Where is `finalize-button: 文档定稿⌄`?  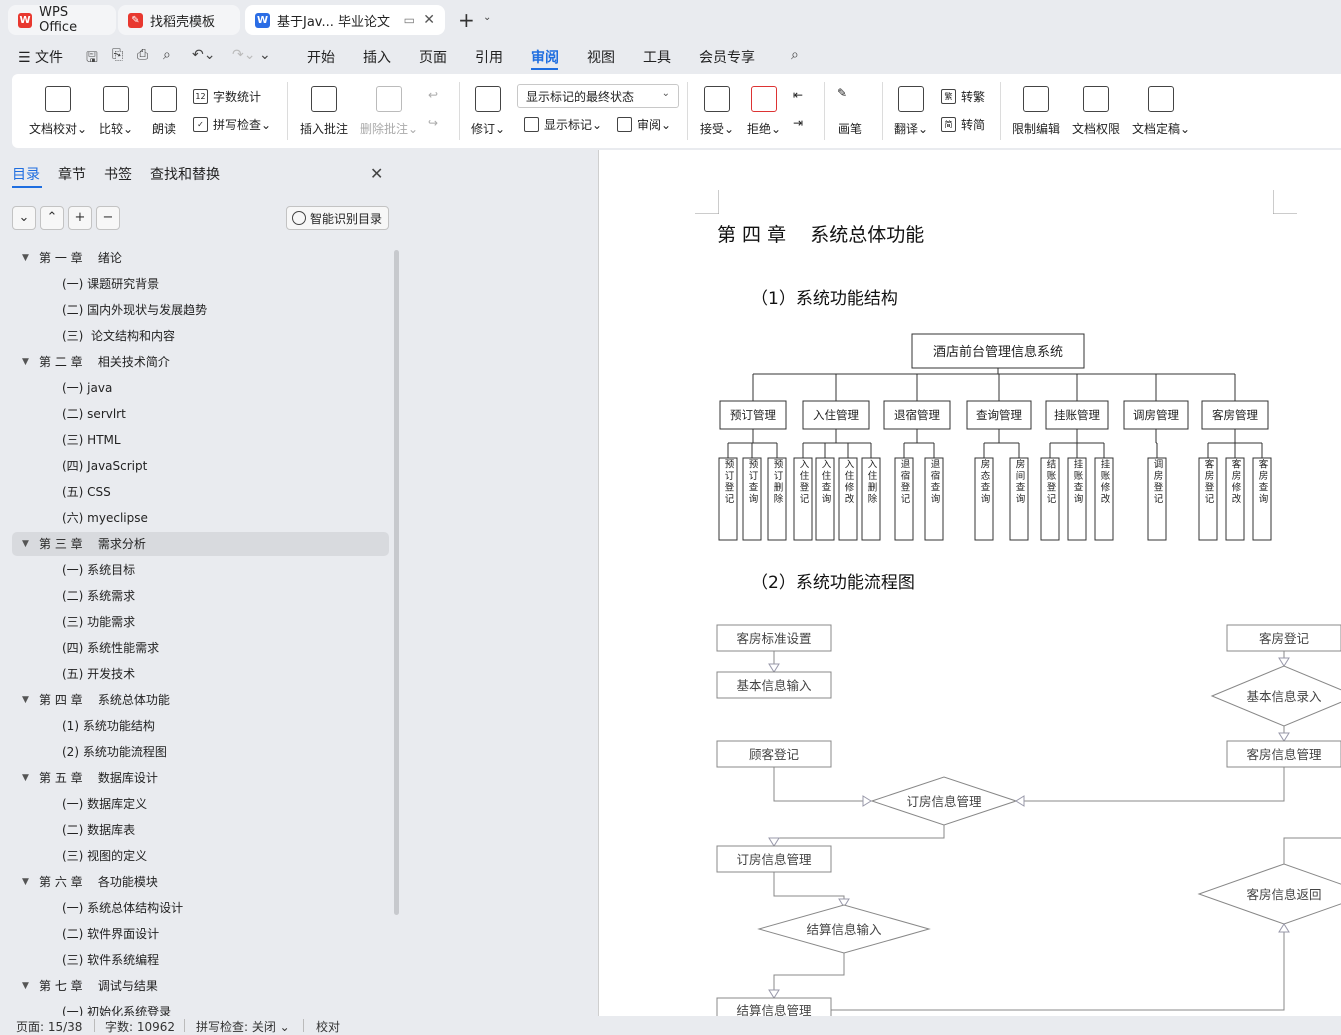 finalize-button: 文档定稿⌄ is located at coordinates (1161, 111).